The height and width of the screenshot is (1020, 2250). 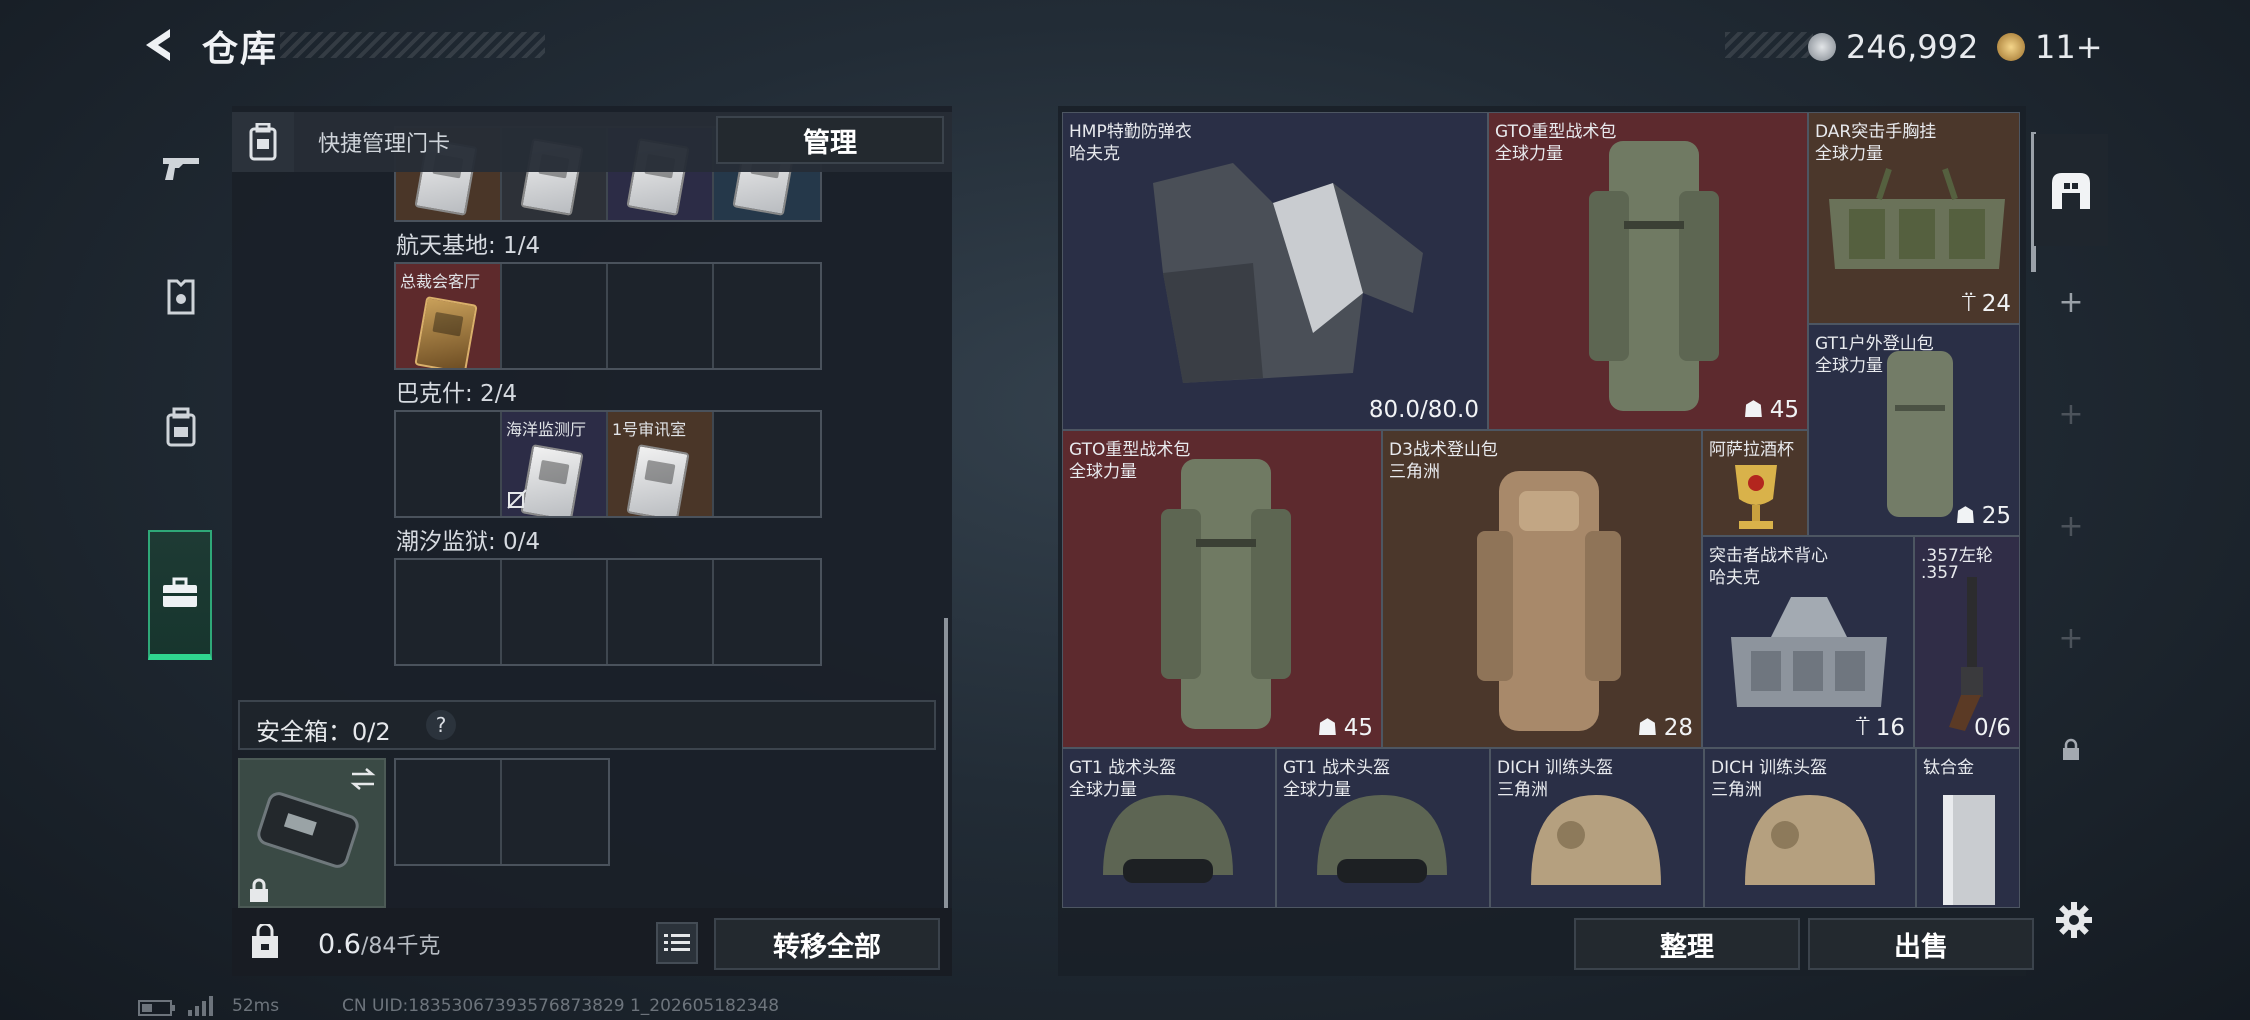 What do you see at coordinates (1992, 728) in the screenshot?
I see `item-ammo-count: 0/6` at bounding box center [1992, 728].